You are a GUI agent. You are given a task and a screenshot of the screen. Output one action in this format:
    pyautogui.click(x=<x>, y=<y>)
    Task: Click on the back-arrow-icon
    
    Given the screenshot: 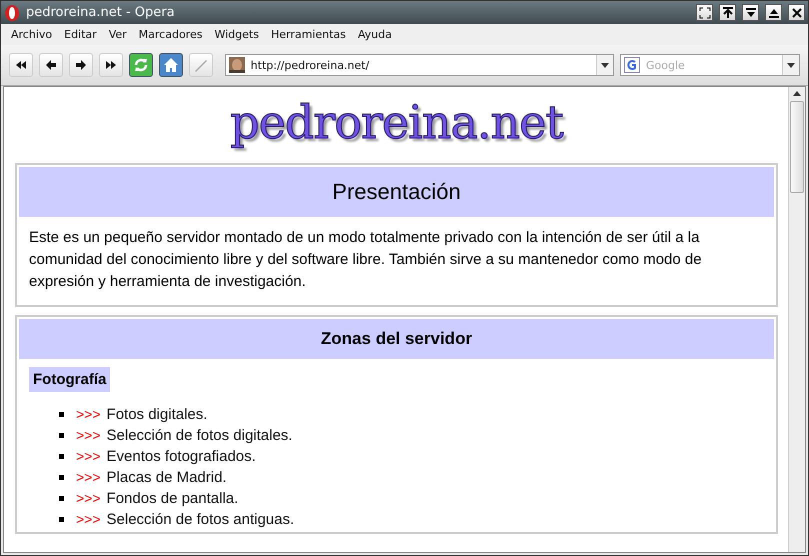 What is the action you would take?
    pyautogui.click(x=50, y=65)
    